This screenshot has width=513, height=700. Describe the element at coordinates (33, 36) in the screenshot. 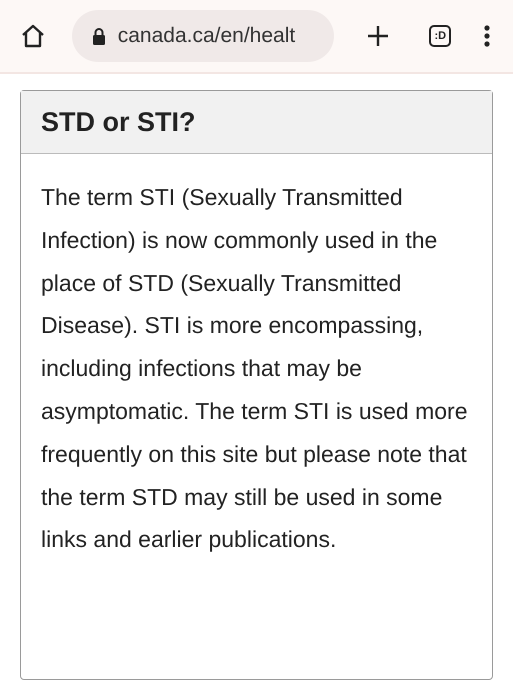

I see `home-icon` at that location.